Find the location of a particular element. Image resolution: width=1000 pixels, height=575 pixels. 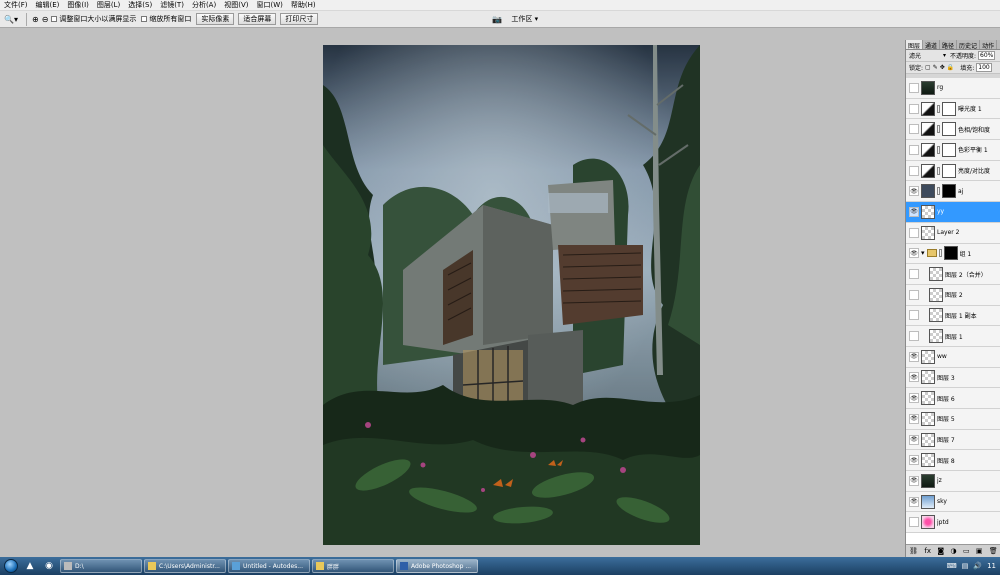

layer-row: 👁 ww is located at coordinates (953, 357).